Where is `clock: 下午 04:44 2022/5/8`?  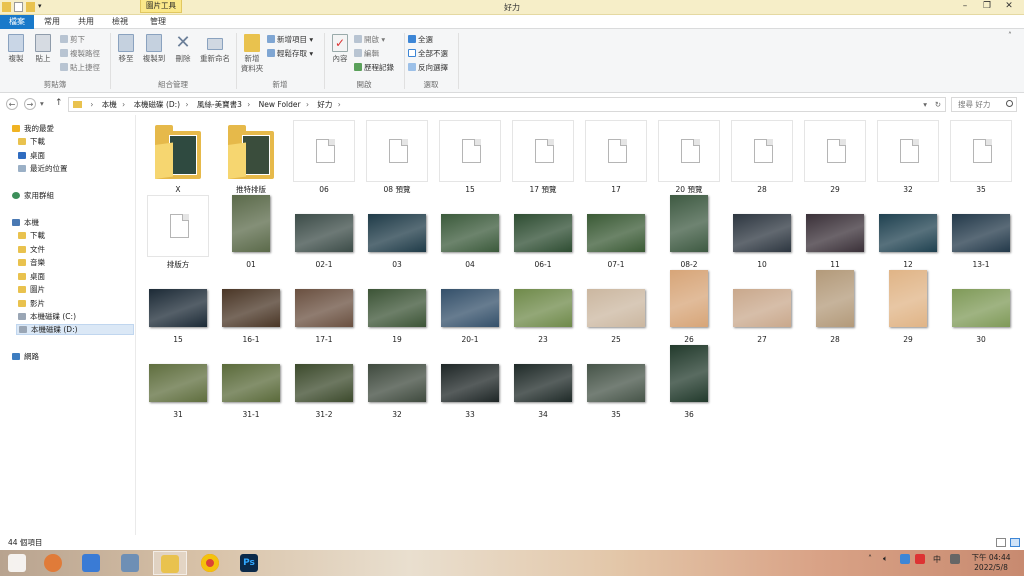
clock: 下午 04:44 2022/5/8 is located at coordinates (991, 563).